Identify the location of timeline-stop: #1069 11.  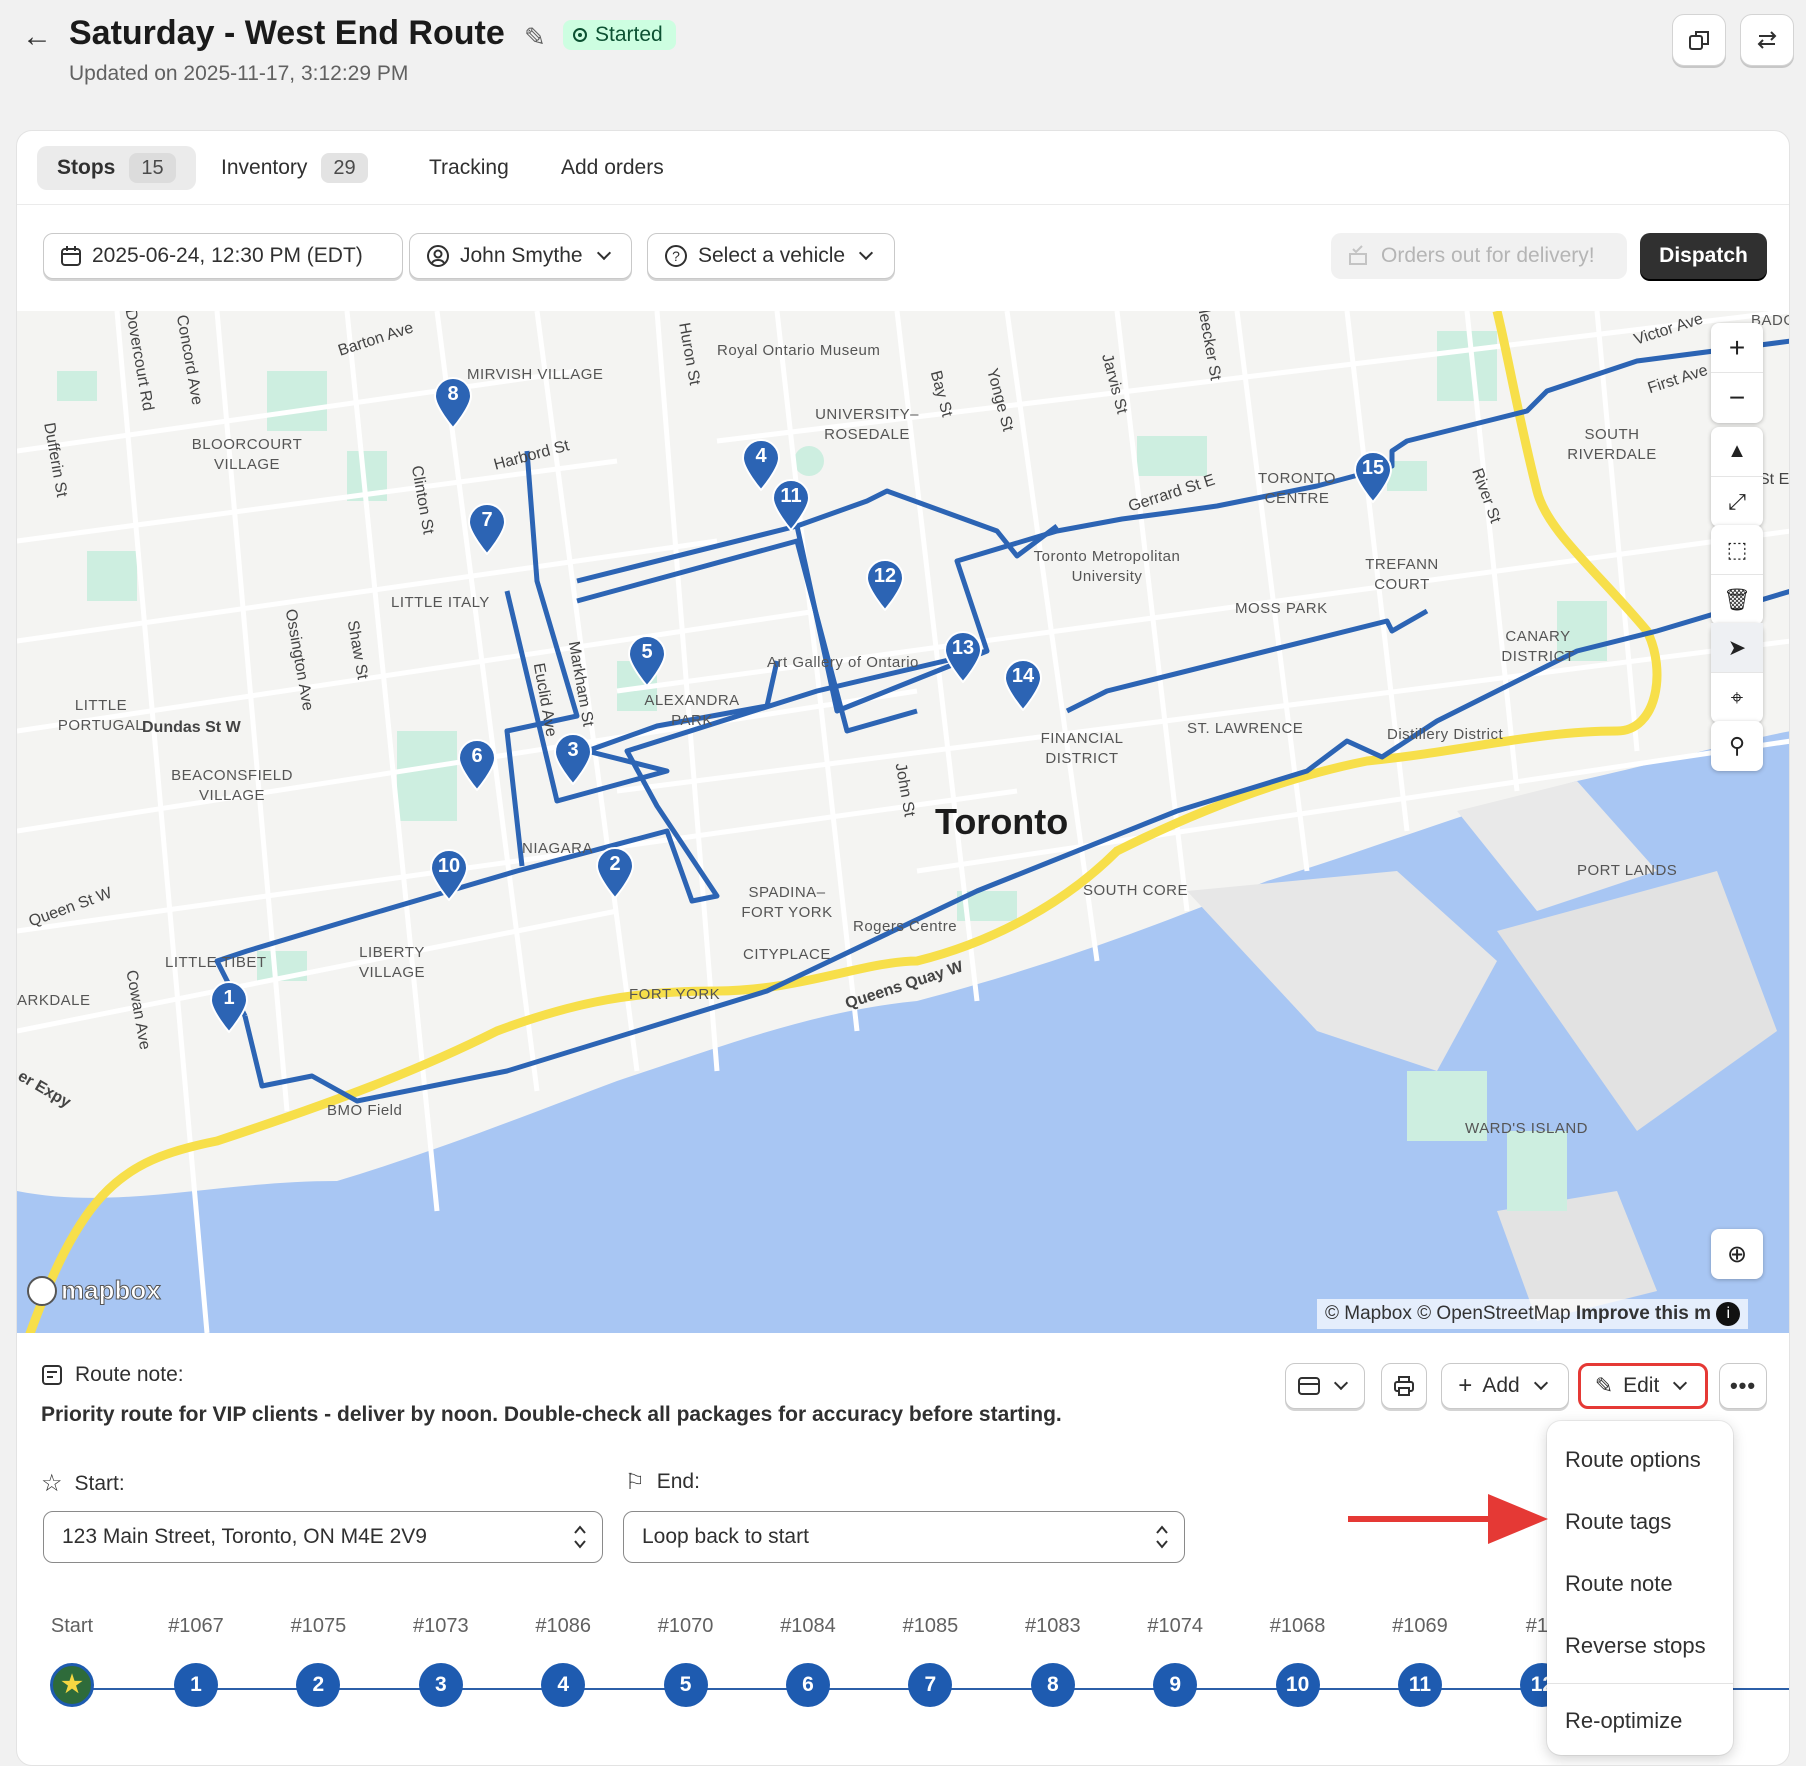
(1420, 1659).